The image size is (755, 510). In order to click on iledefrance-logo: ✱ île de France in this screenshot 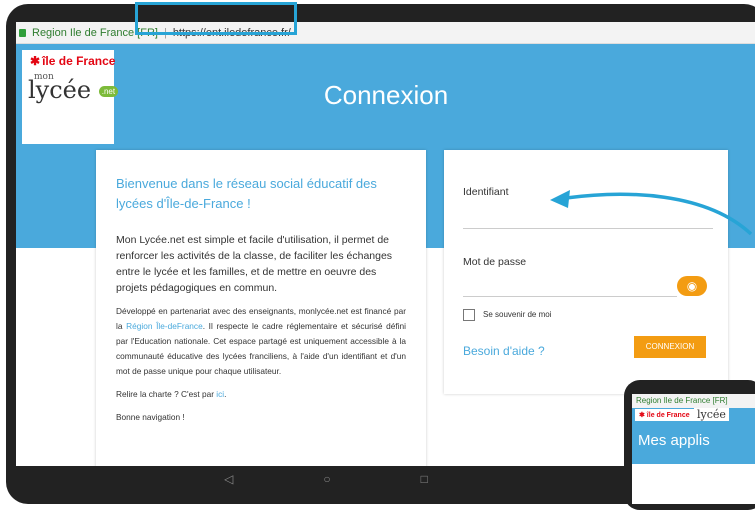, I will do `click(69, 59)`.